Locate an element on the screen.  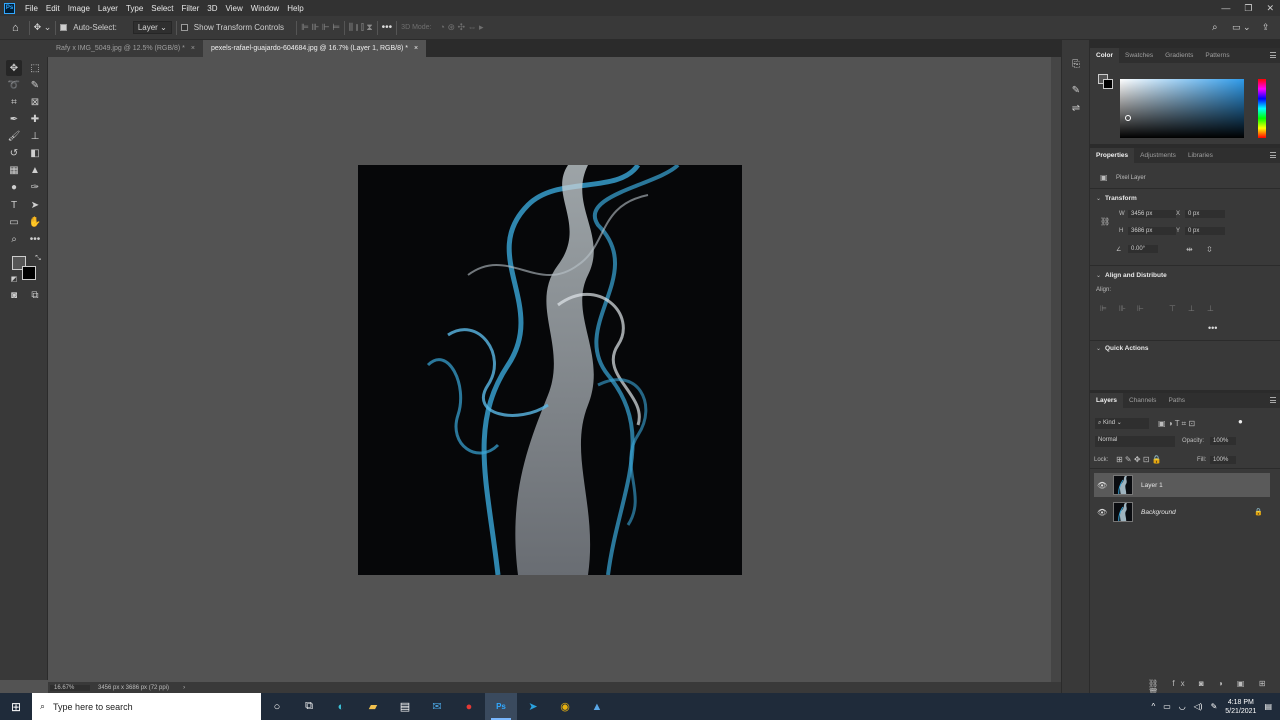
type-tool-icon: T is located at coordinates (14, 205).